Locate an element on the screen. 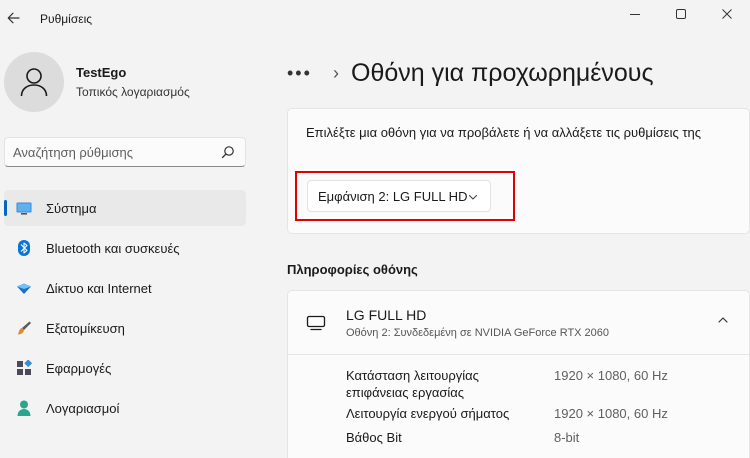 This screenshot has width=750, height=458. section-title: Πληροφορίες οθόνης is located at coordinates (352, 269).